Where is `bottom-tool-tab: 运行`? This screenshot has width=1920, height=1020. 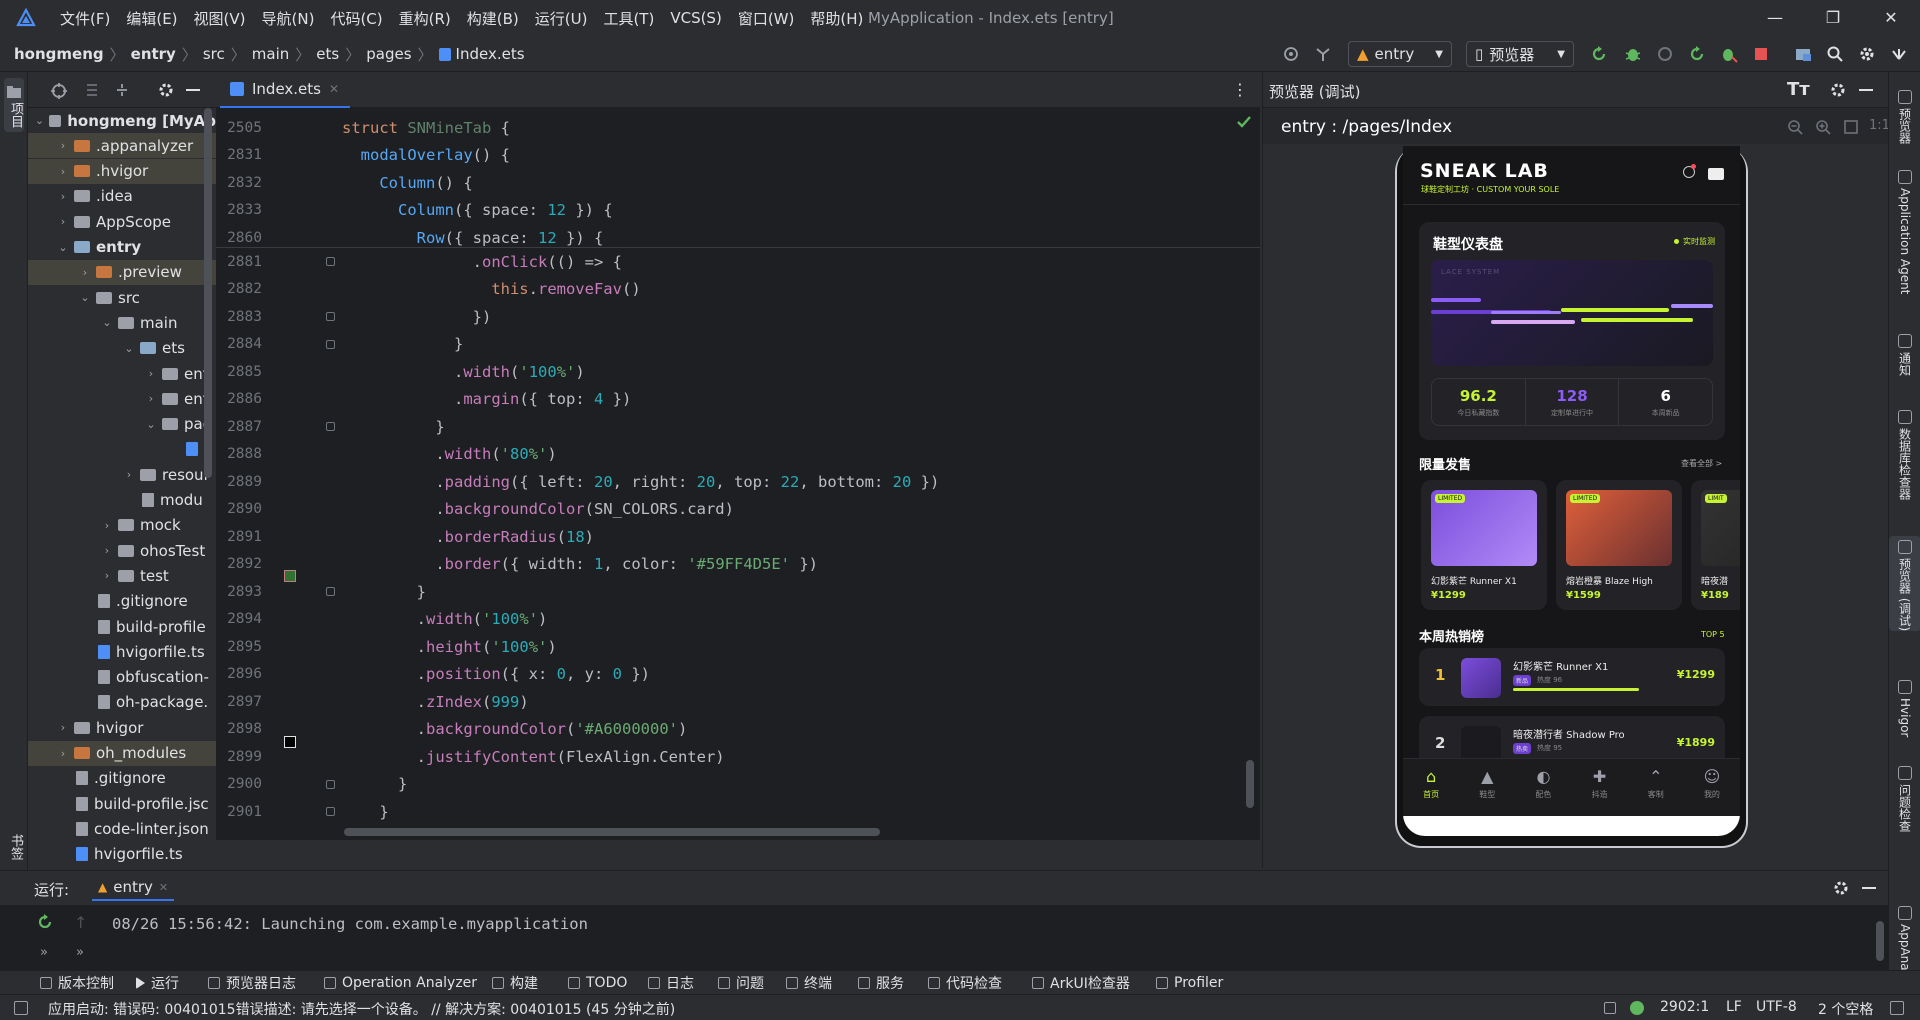
bottom-tool-tab: 运行 is located at coordinates (157, 983).